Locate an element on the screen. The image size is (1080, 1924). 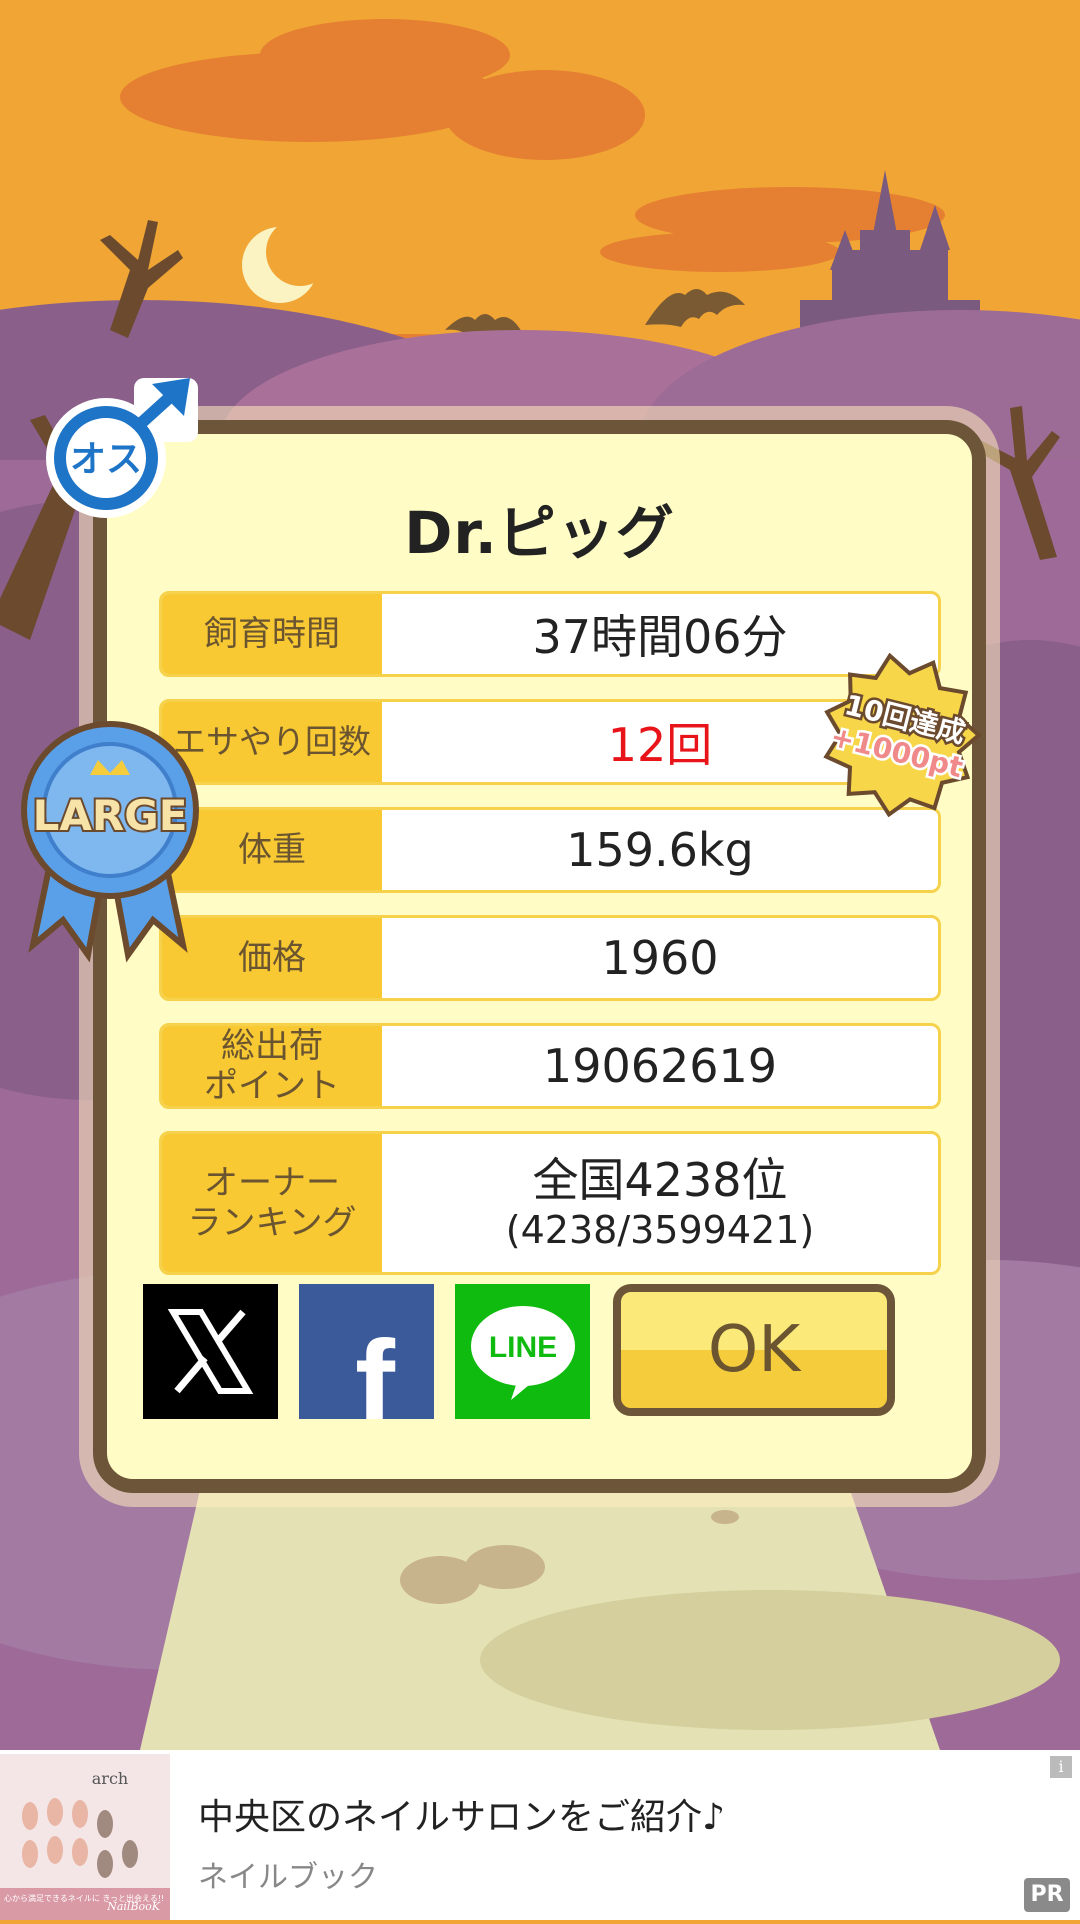
stat-row-price: 価格 1960 is located at coordinates (550, 958).